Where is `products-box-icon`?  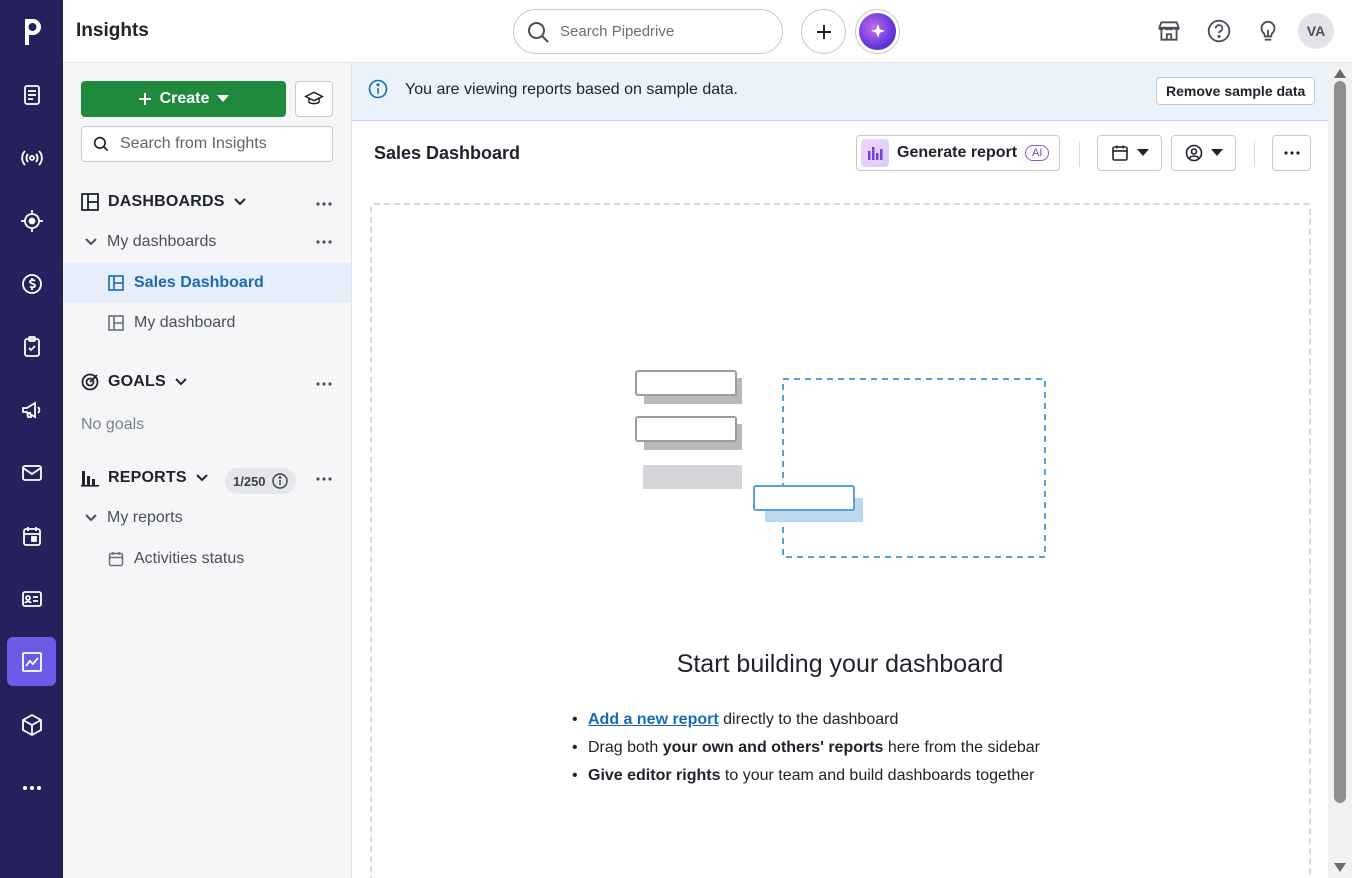 products-box-icon is located at coordinates (31, 724).